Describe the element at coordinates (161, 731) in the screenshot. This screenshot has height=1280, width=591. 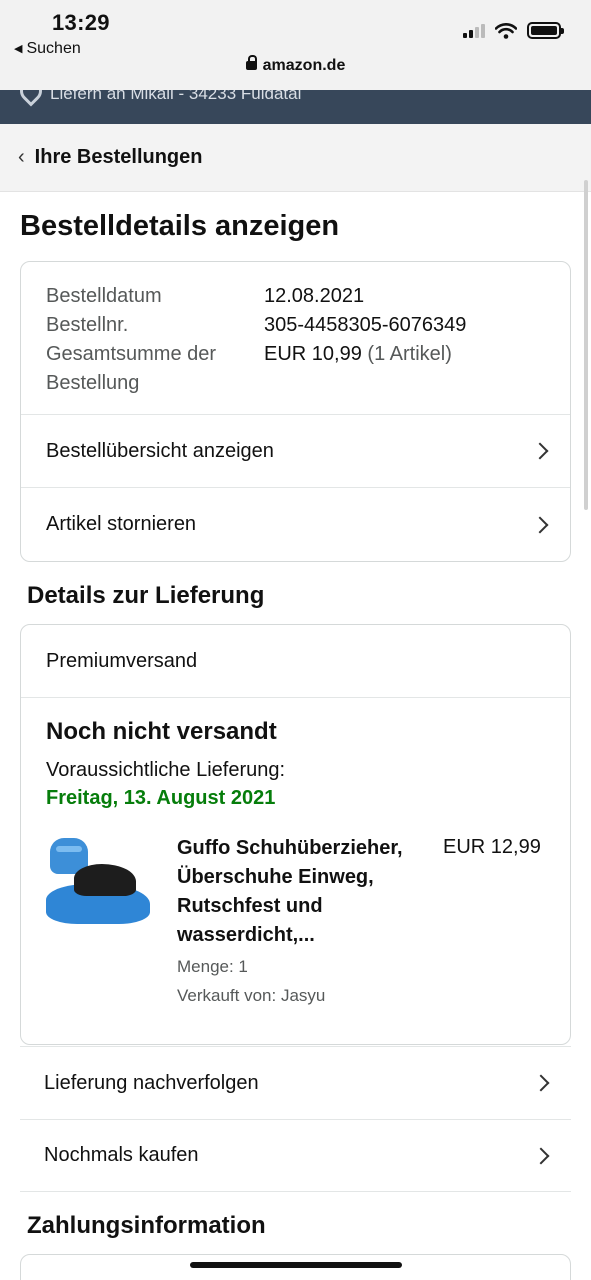
I see `shipment-status-heading: Noch nicht versandt` at that location.